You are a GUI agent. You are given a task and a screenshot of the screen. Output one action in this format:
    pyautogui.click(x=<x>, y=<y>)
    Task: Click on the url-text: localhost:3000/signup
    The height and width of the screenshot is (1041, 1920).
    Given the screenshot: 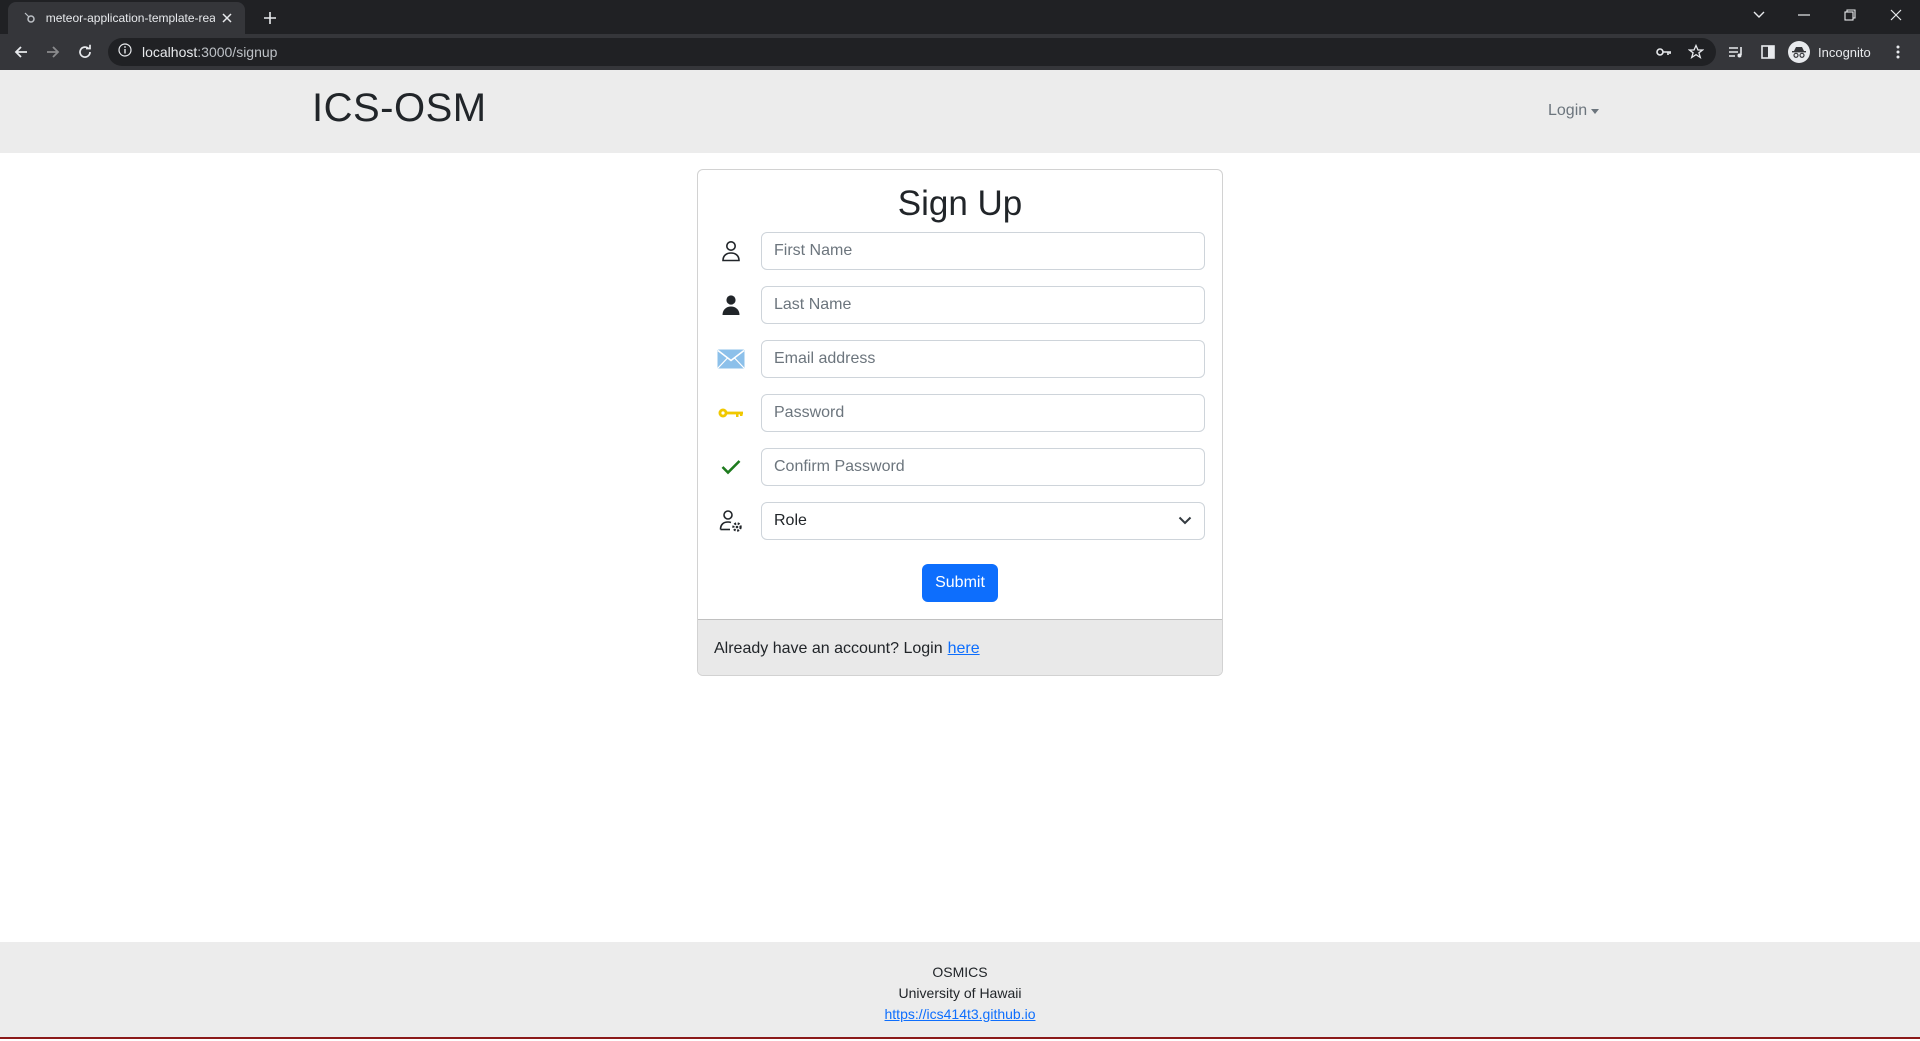 What is the action you would take?
    pyautogui.click(x=209, y=52)
    